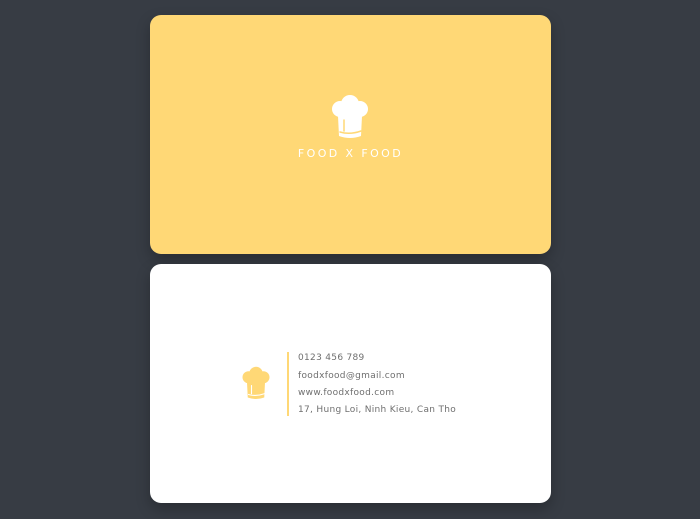 The image size is (700, 519). What do you see at coordinates (351, 376) in the screenshot?
I see `email-address: foodxfood@gmail.com` at bounding box center [351, 376].